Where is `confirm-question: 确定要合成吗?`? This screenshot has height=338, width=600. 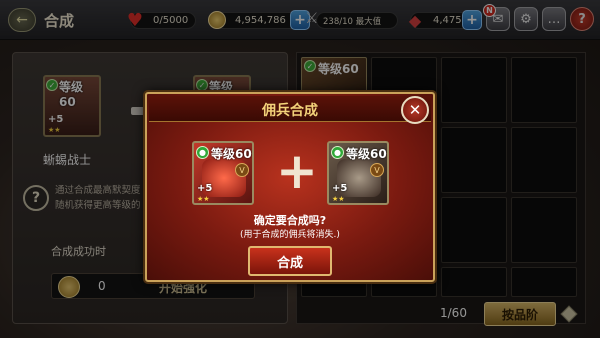 confirm-question: 确定要合成吗? is located at coordinates (290, 220).